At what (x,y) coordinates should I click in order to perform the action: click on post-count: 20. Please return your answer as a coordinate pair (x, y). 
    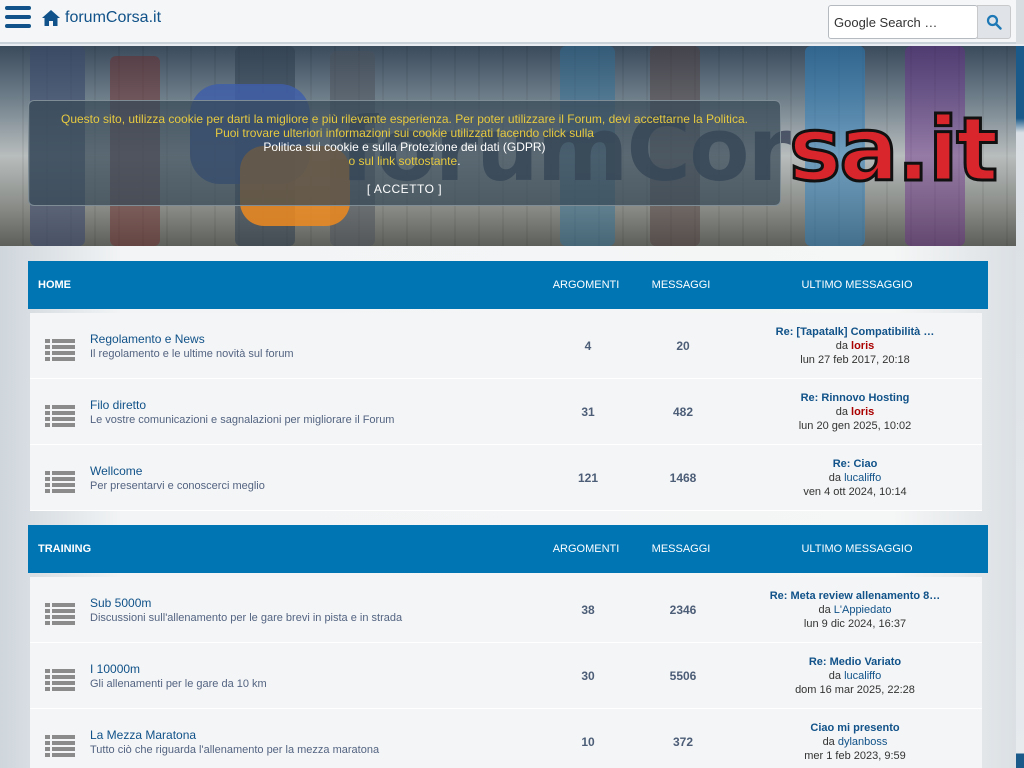
    Looking at the image, I should click on (683, 345).